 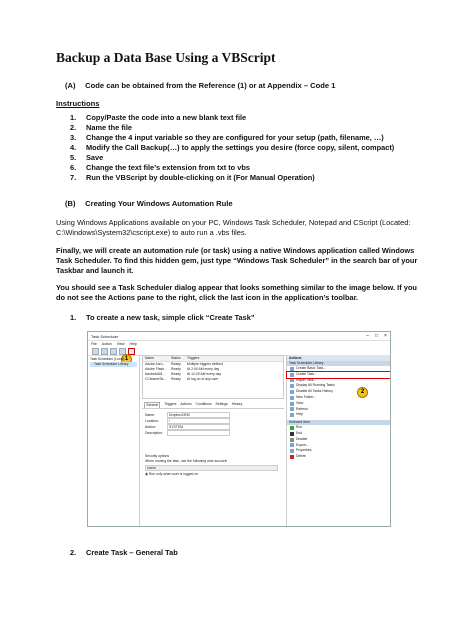 I want to click on table-row: CCleanerSk... Ready At log on of any user, so click(x=182, y=379).